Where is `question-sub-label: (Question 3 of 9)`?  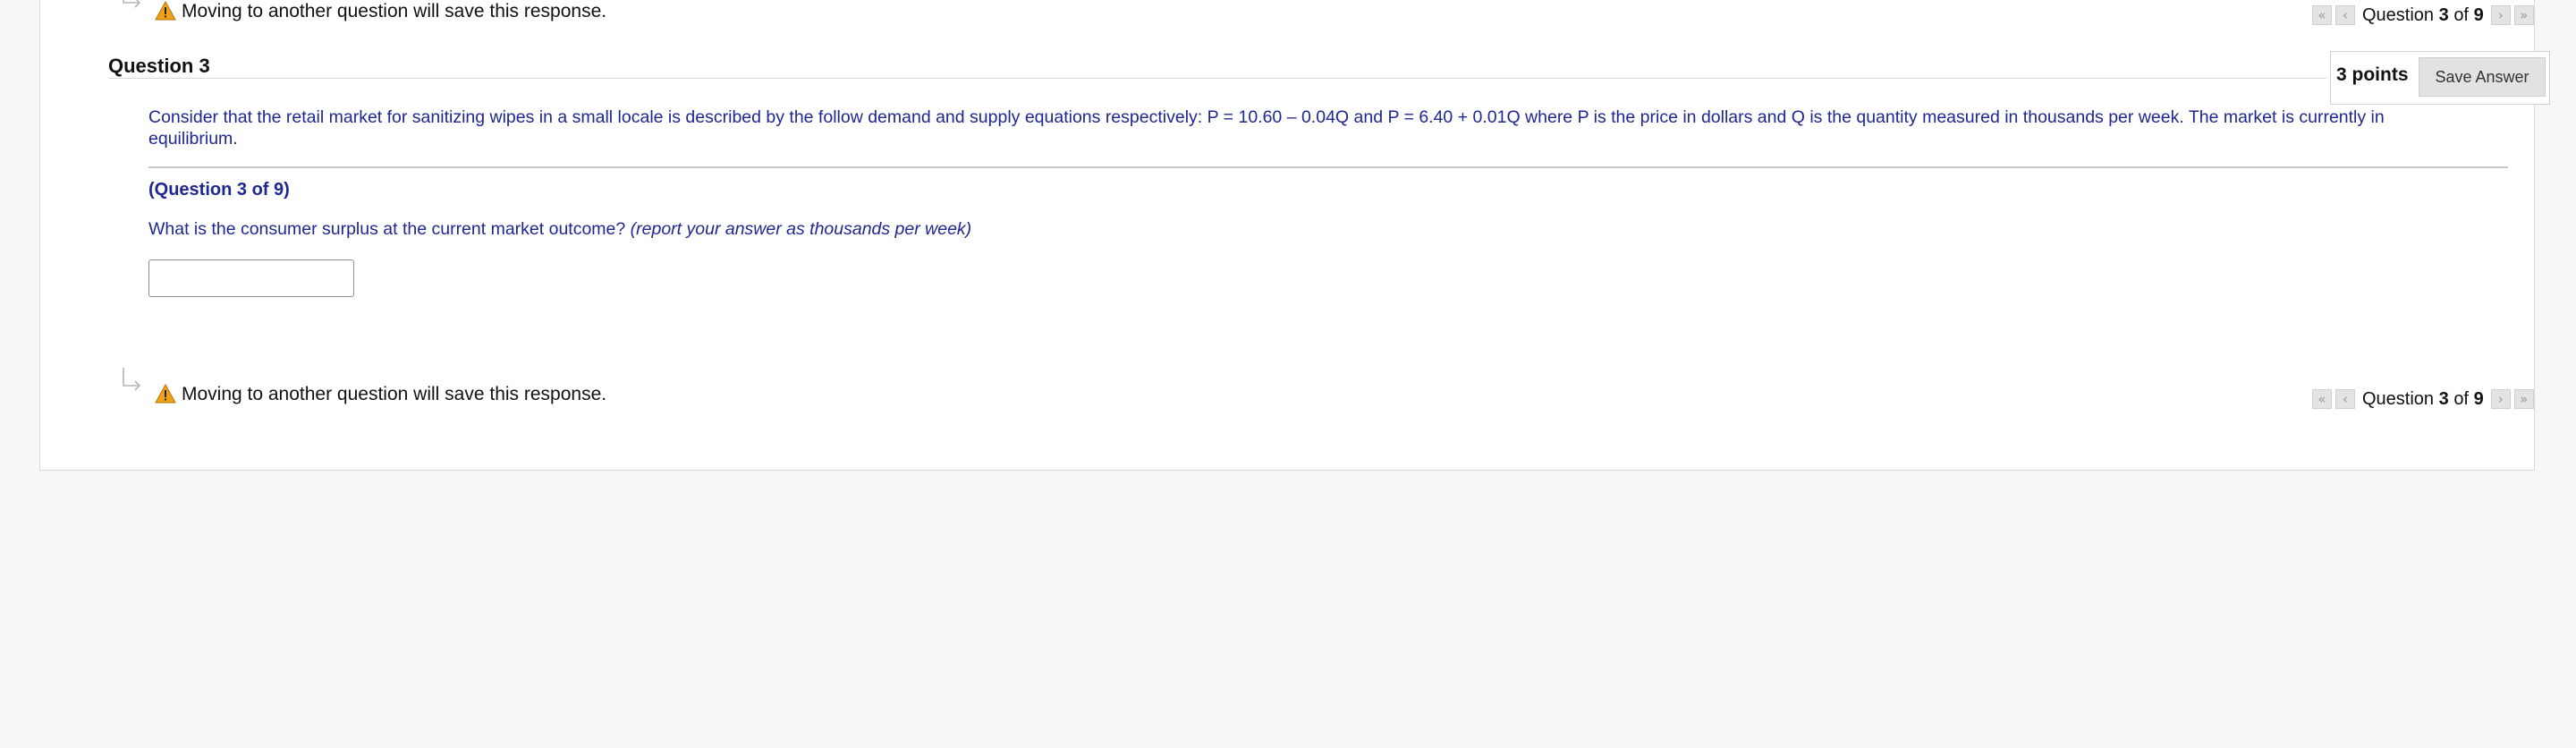
question-sub-label: (Question 3 of 9) is located at coordinates (219, 190).